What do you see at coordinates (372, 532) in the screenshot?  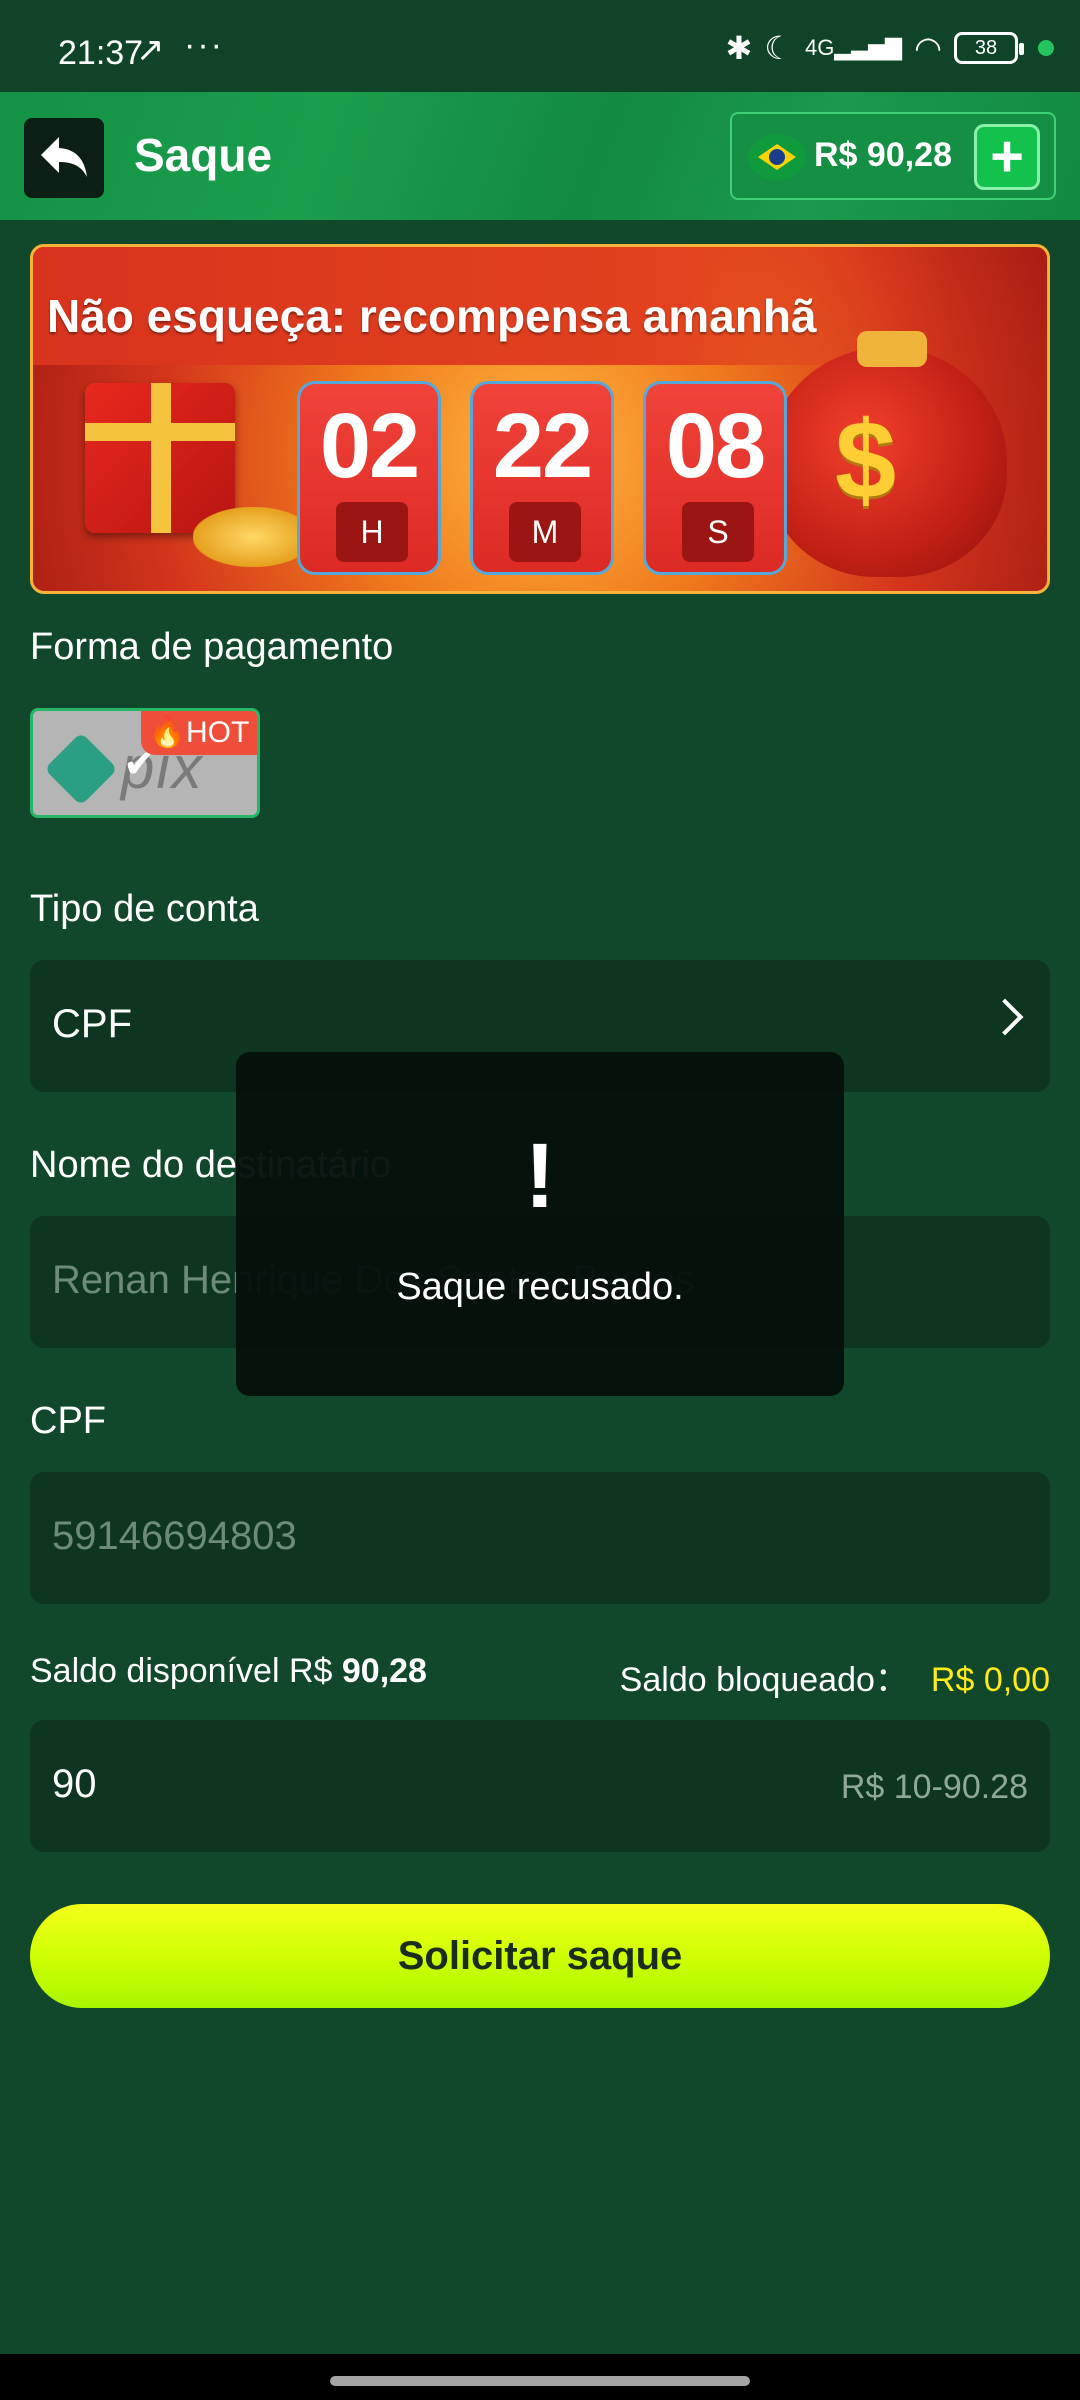 I see `countdown-hours-unit: H` at bounding box center [372, 532].